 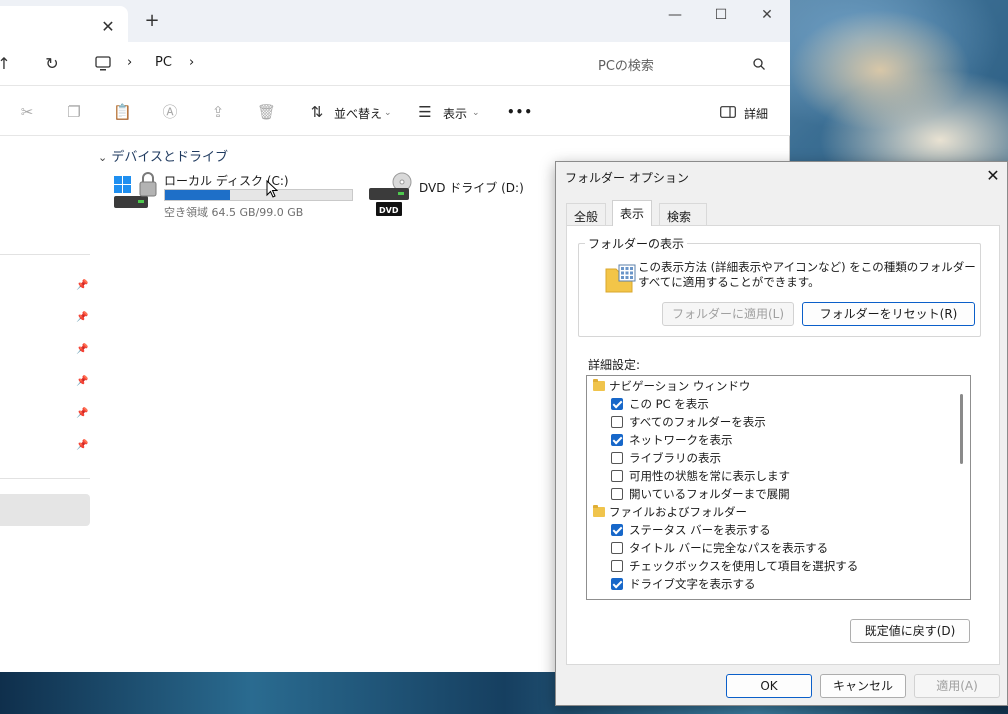 I want to click on sidebar-item-this-pc, so click(x=45, y=510).